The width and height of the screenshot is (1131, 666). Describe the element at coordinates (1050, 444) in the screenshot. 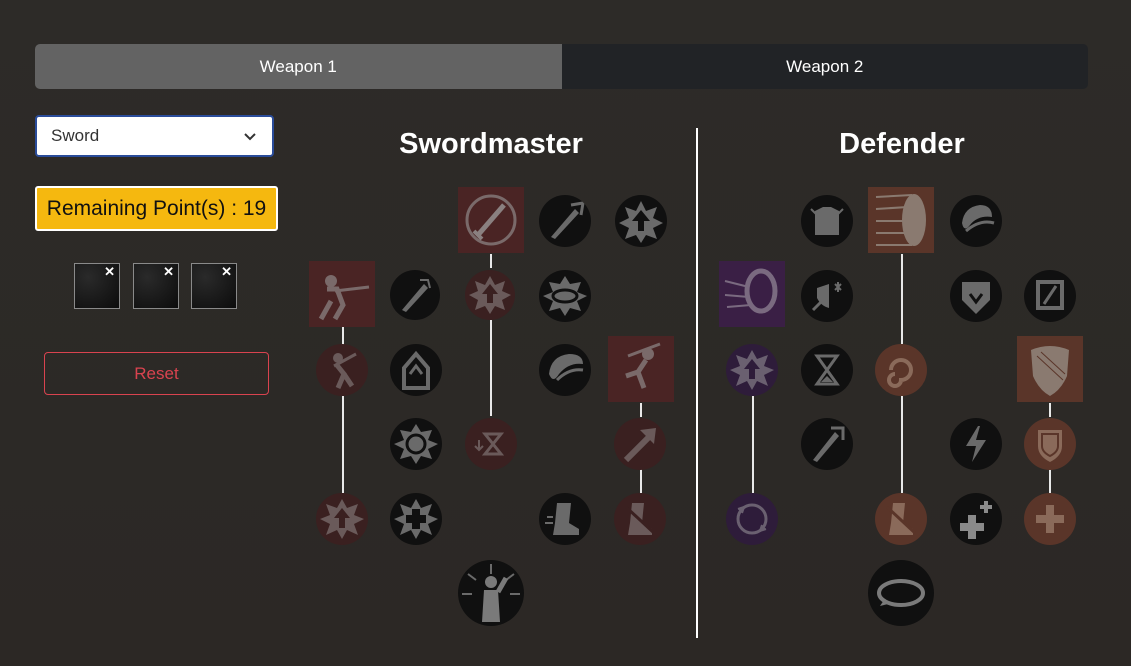

I see `skill-shield-emblem-icon` at that location.